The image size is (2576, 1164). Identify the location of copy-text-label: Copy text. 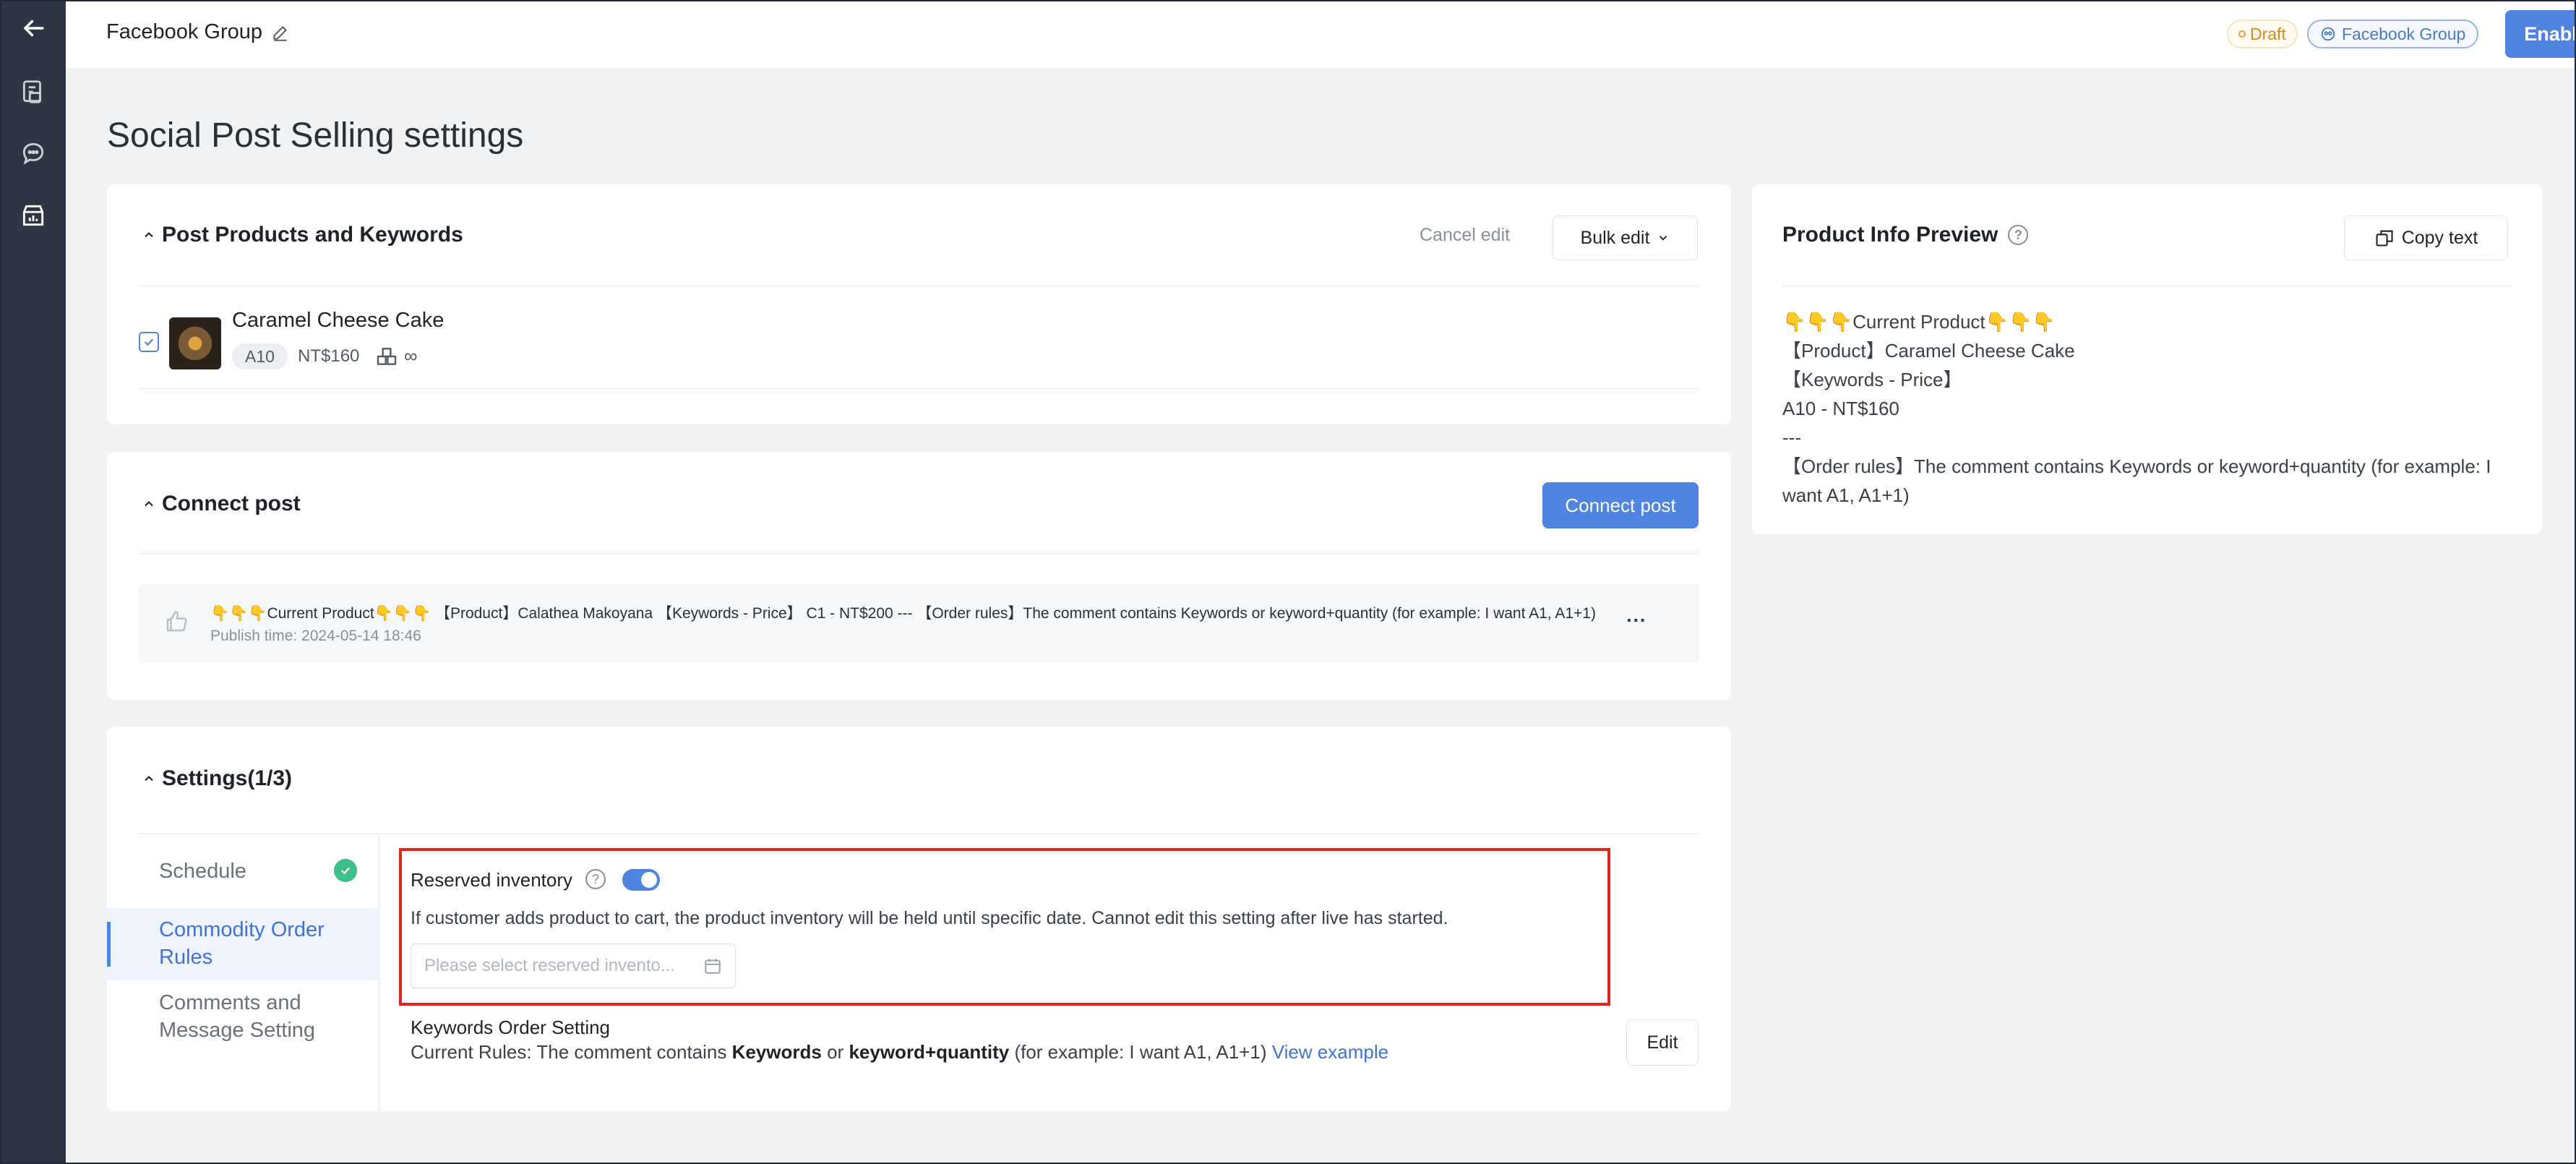
(2440, 237).